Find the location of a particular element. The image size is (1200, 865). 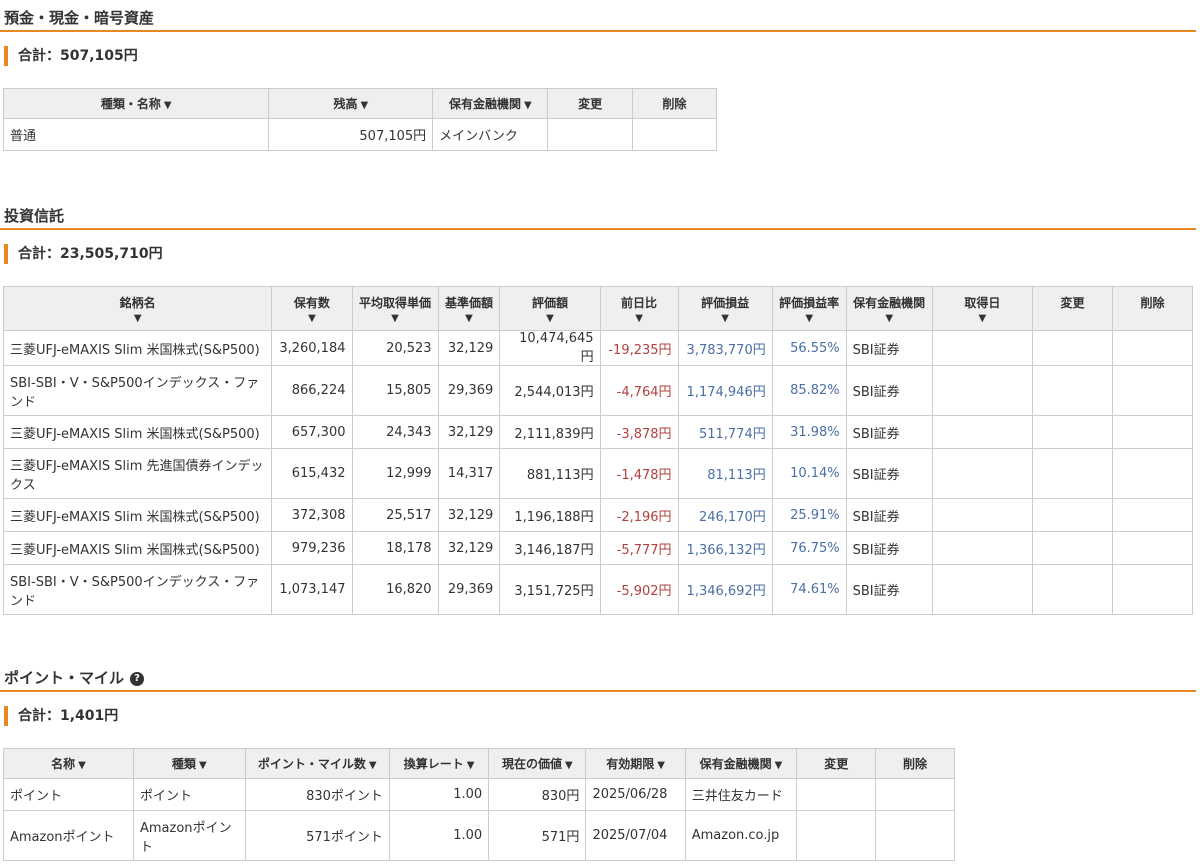

cell-value: 2,544,013円 is located at coordinates (550, 390).